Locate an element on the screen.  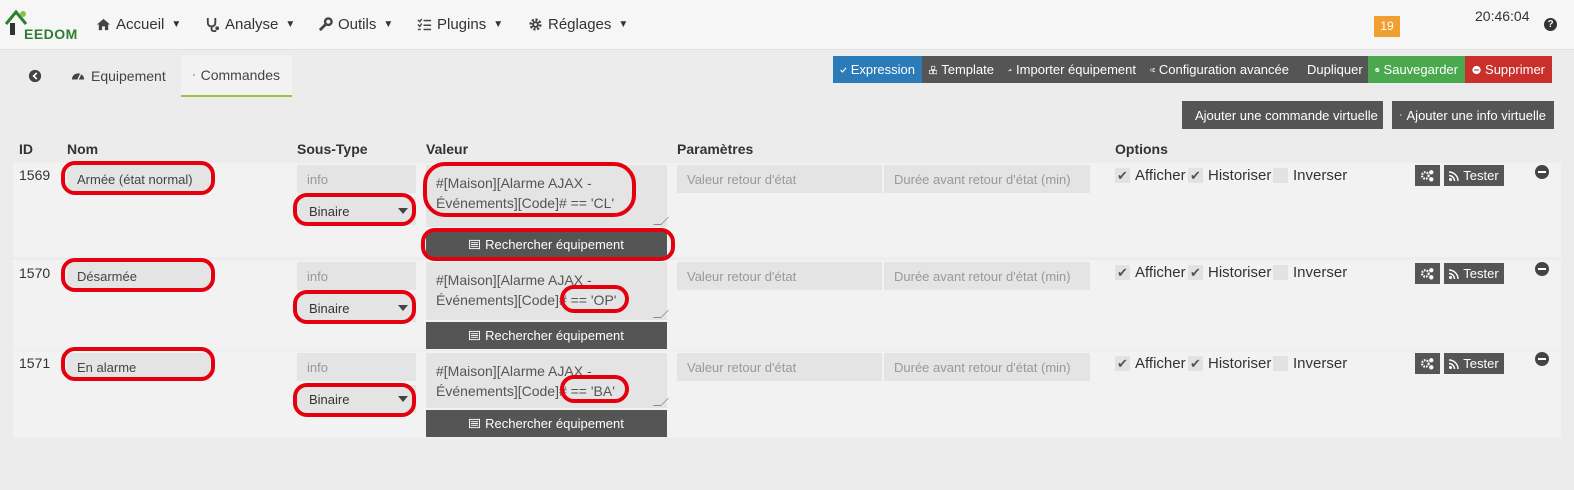
option-invert-label: Inverser is located at coordinates (1320, 272).